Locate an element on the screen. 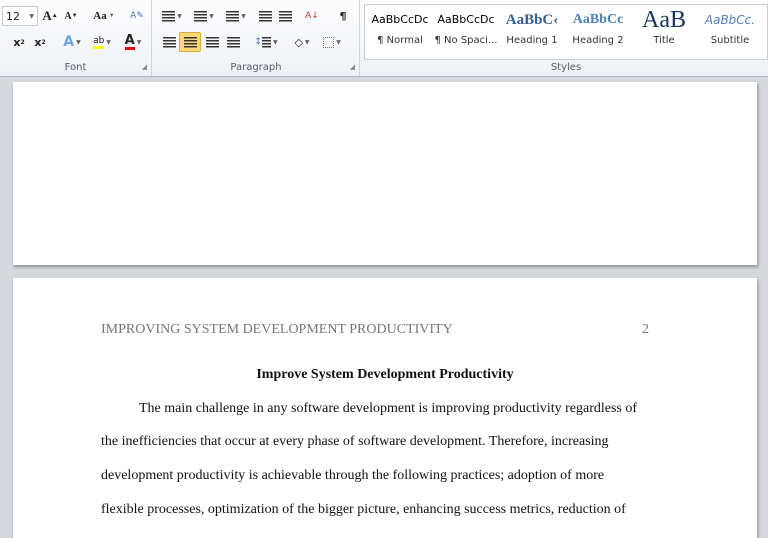  highlight-icon: ab is located at coordinates (99, 42).